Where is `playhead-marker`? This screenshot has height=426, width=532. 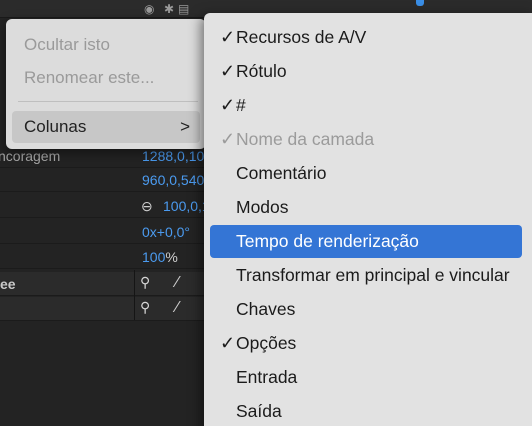 playhead-marker is located at coordinates (420, 3).